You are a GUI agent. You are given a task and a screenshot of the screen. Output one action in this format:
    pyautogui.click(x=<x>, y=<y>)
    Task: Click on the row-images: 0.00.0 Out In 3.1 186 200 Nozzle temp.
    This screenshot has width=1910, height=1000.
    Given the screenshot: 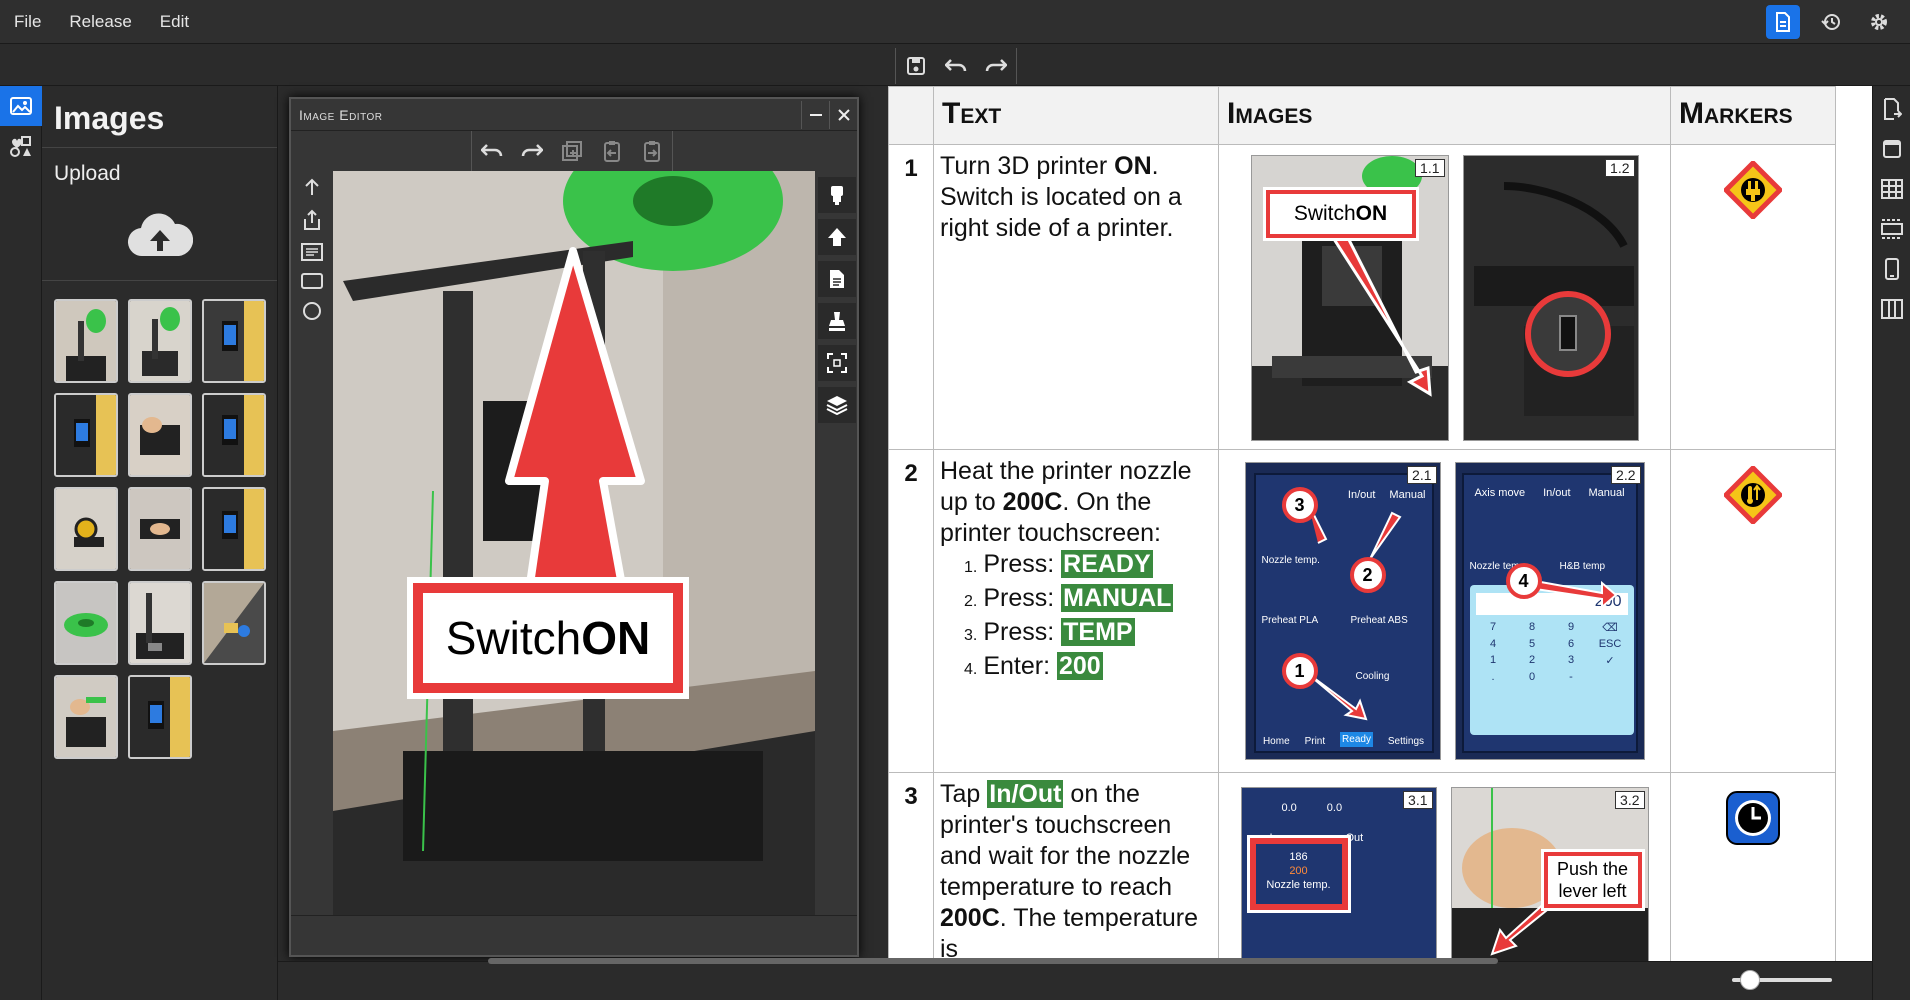 What is the action you would take?
    pyautogui.click(x=1444, y=866)
    